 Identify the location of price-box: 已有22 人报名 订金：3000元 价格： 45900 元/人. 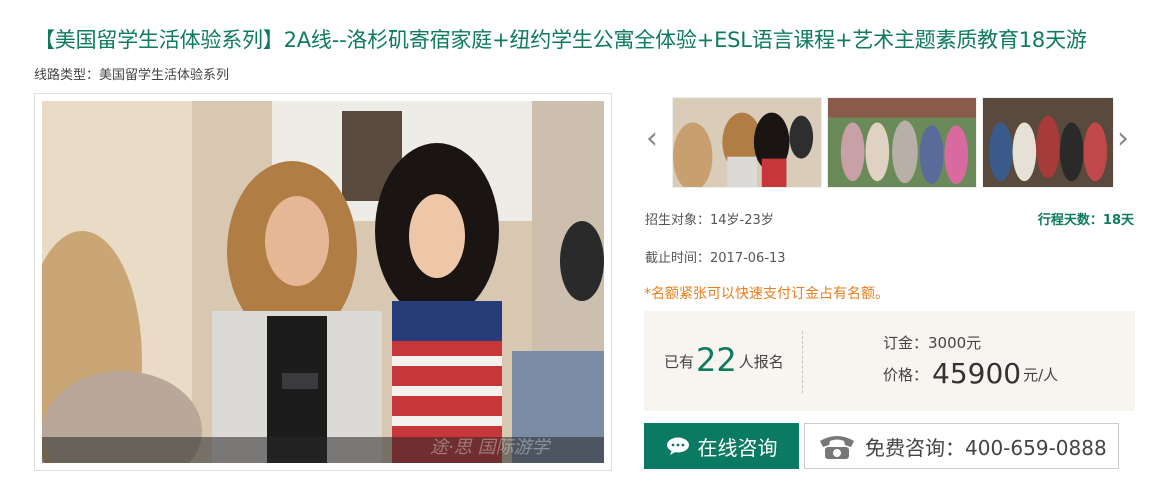
(889, 361).